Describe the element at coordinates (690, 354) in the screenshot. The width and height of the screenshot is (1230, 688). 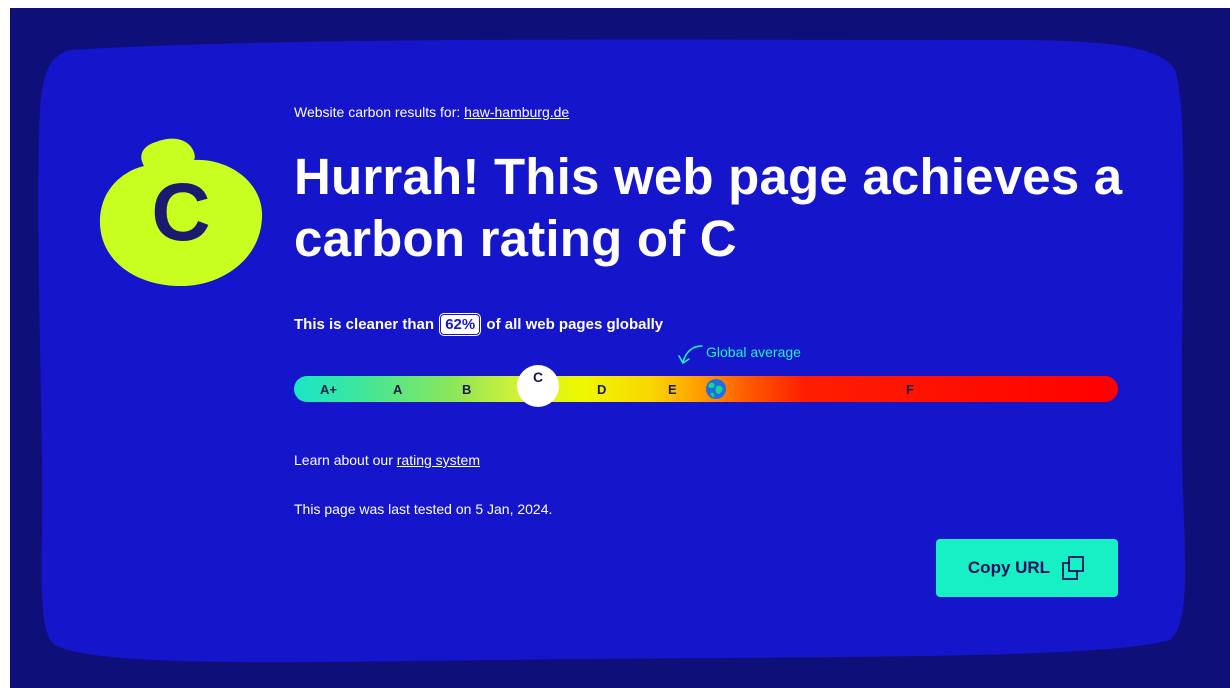
I see `curved-arrow-icon` at that location.